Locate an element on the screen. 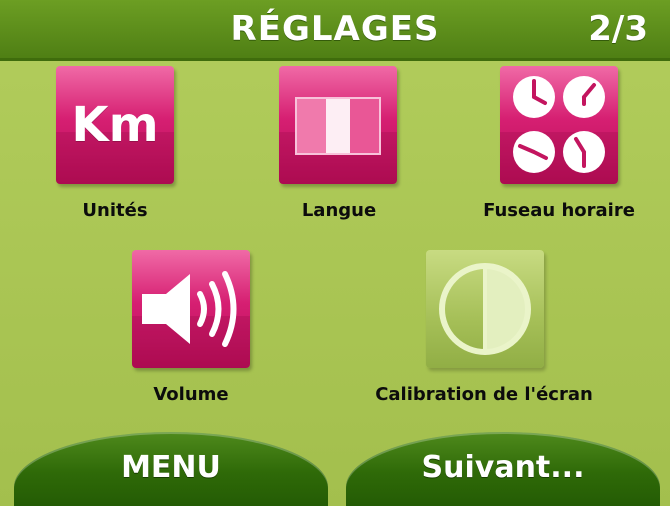 The width and height of the screenshot is (670, 506). menu-button: MENU is located at coordinates (171, 469).